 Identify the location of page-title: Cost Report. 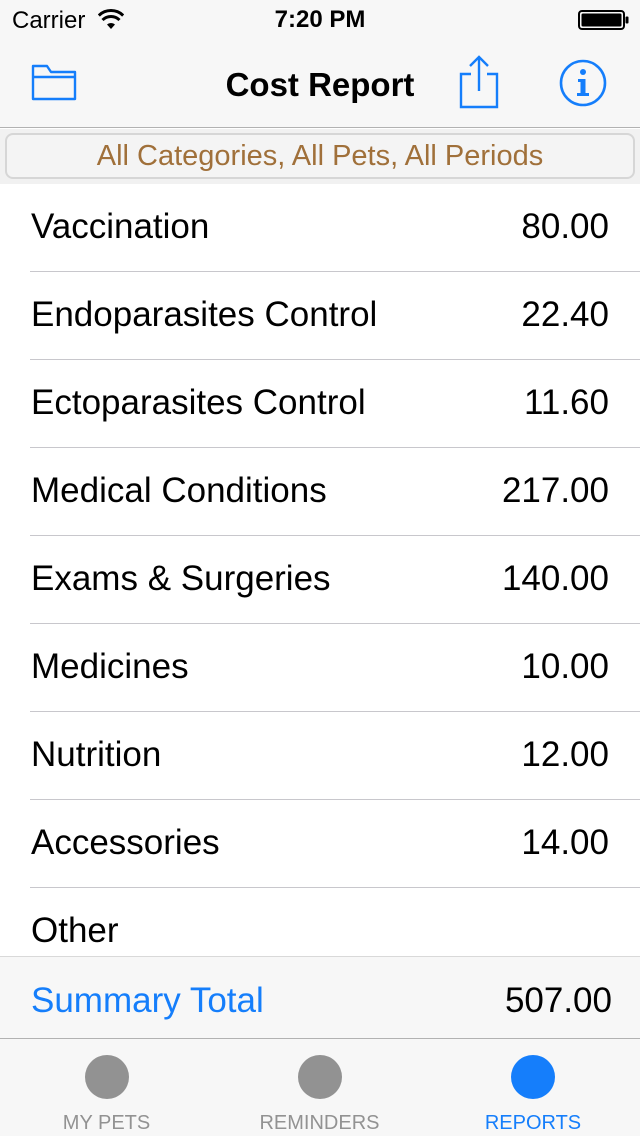
(320, 84).